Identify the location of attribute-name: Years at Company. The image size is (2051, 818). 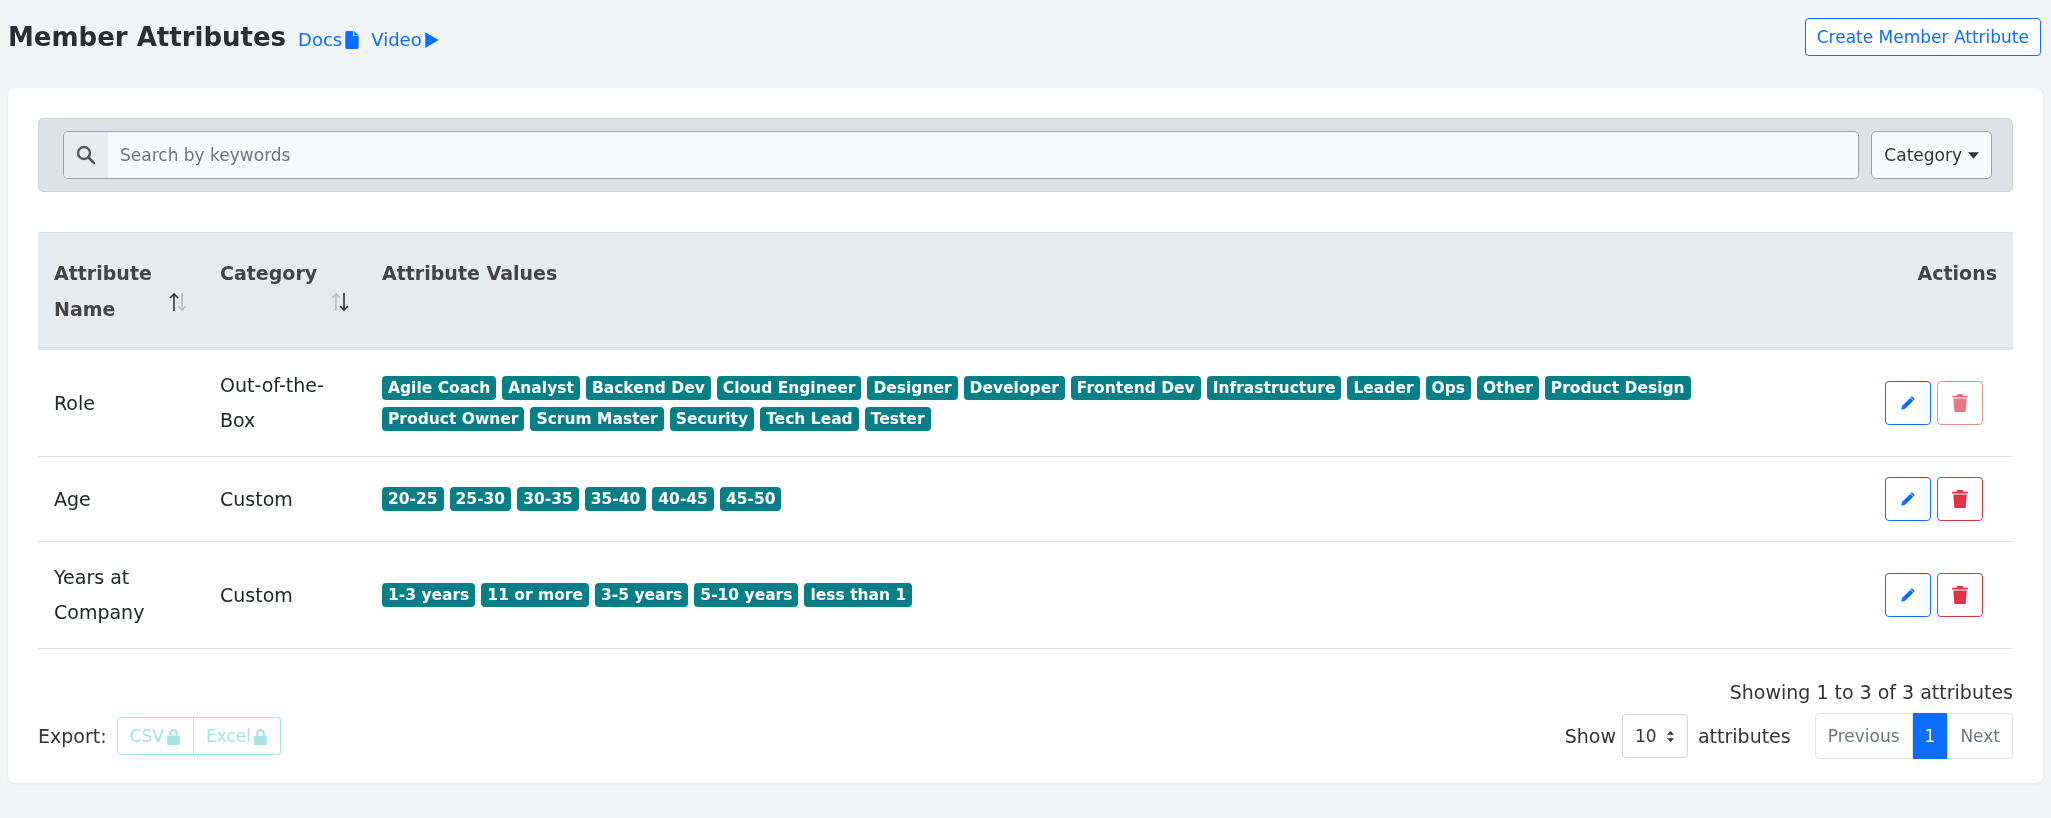
(99, 594).